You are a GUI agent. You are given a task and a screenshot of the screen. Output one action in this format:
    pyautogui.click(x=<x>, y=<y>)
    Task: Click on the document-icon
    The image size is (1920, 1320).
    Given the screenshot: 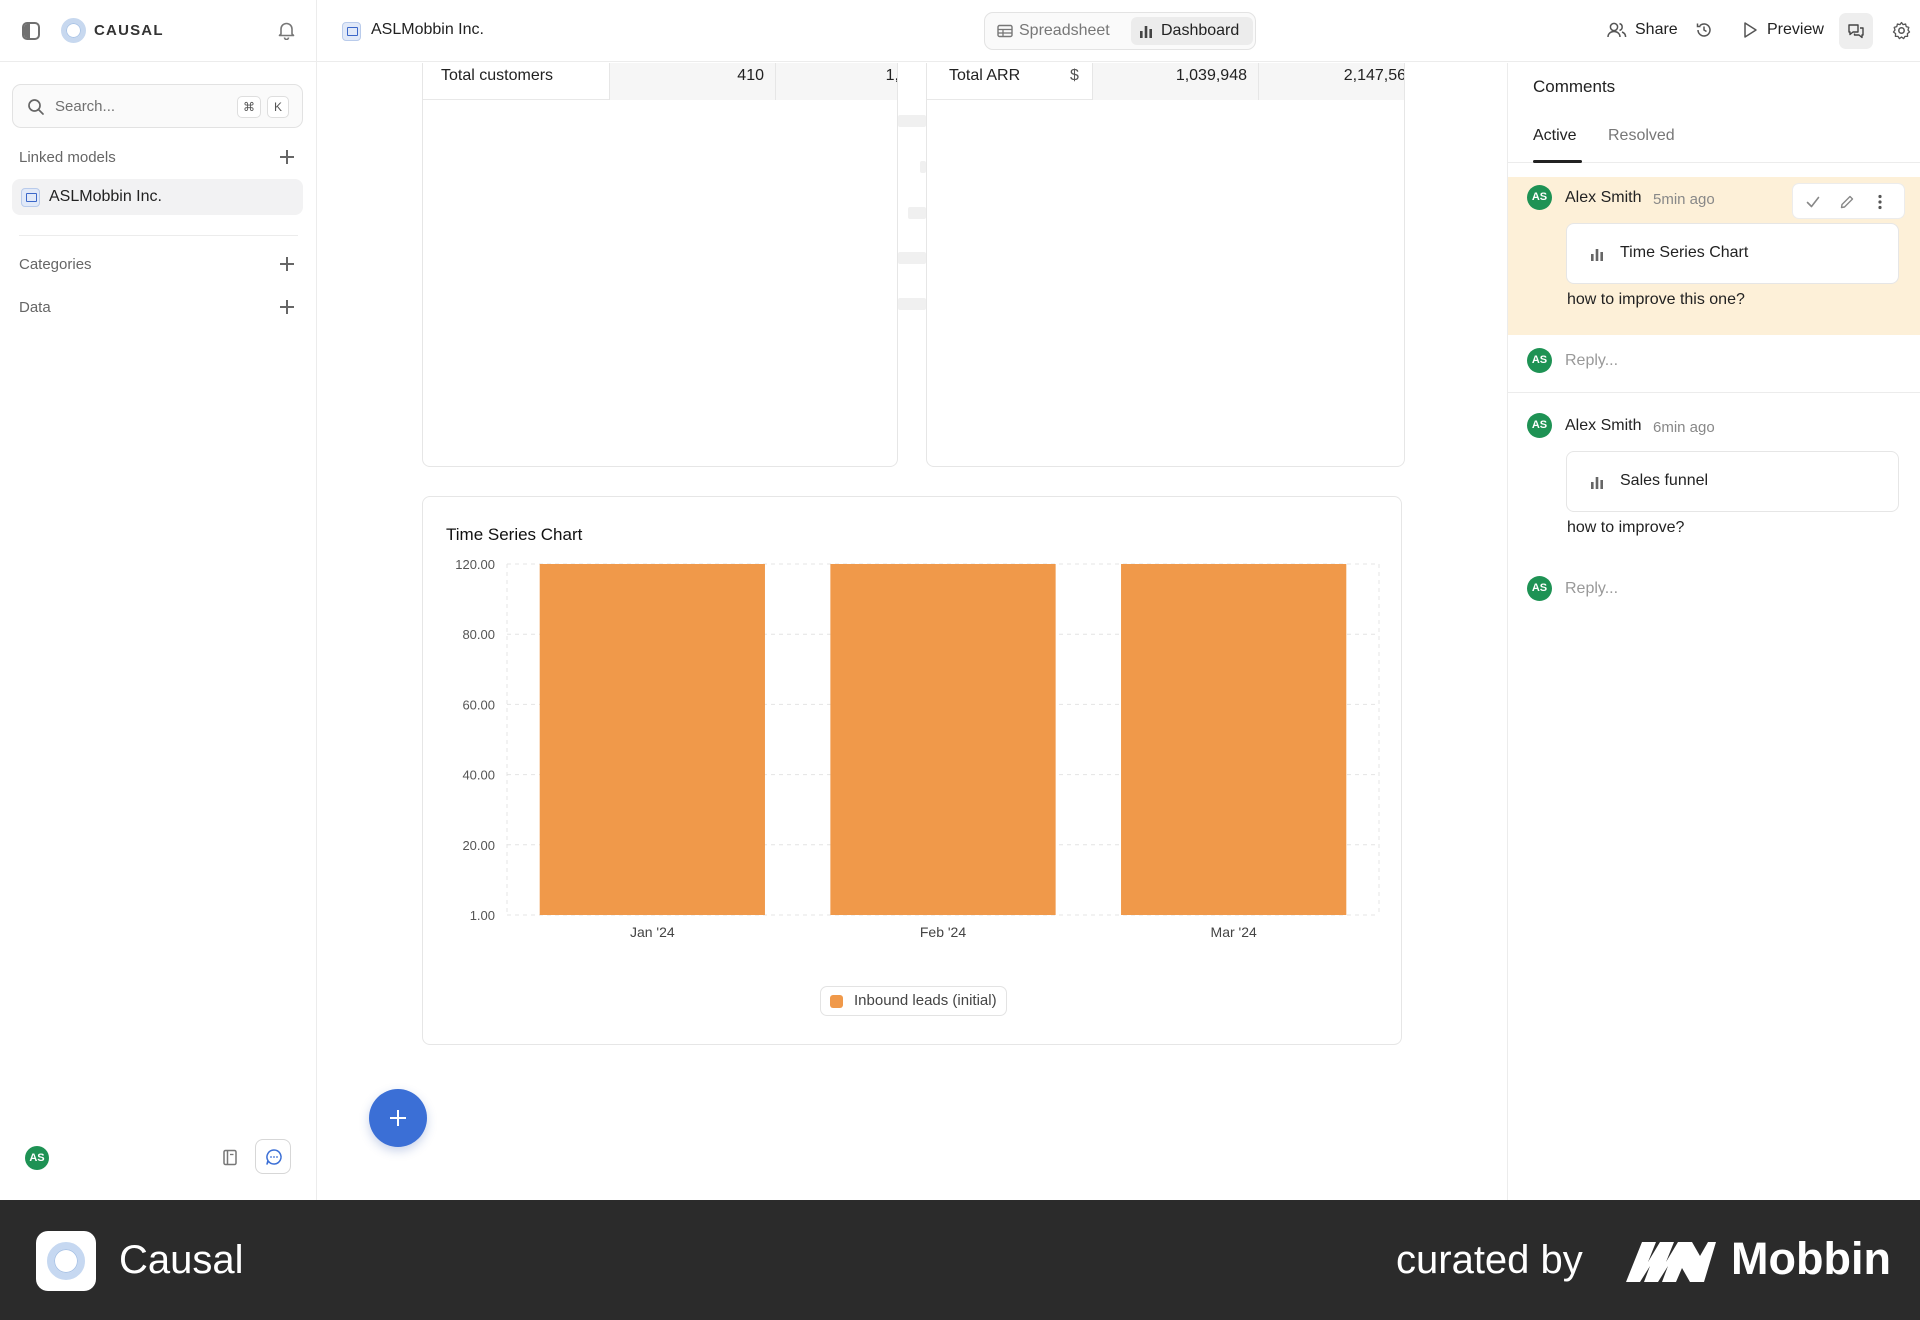 What is the action you would take?
    pyautogui.click(x=351, y=31)
    